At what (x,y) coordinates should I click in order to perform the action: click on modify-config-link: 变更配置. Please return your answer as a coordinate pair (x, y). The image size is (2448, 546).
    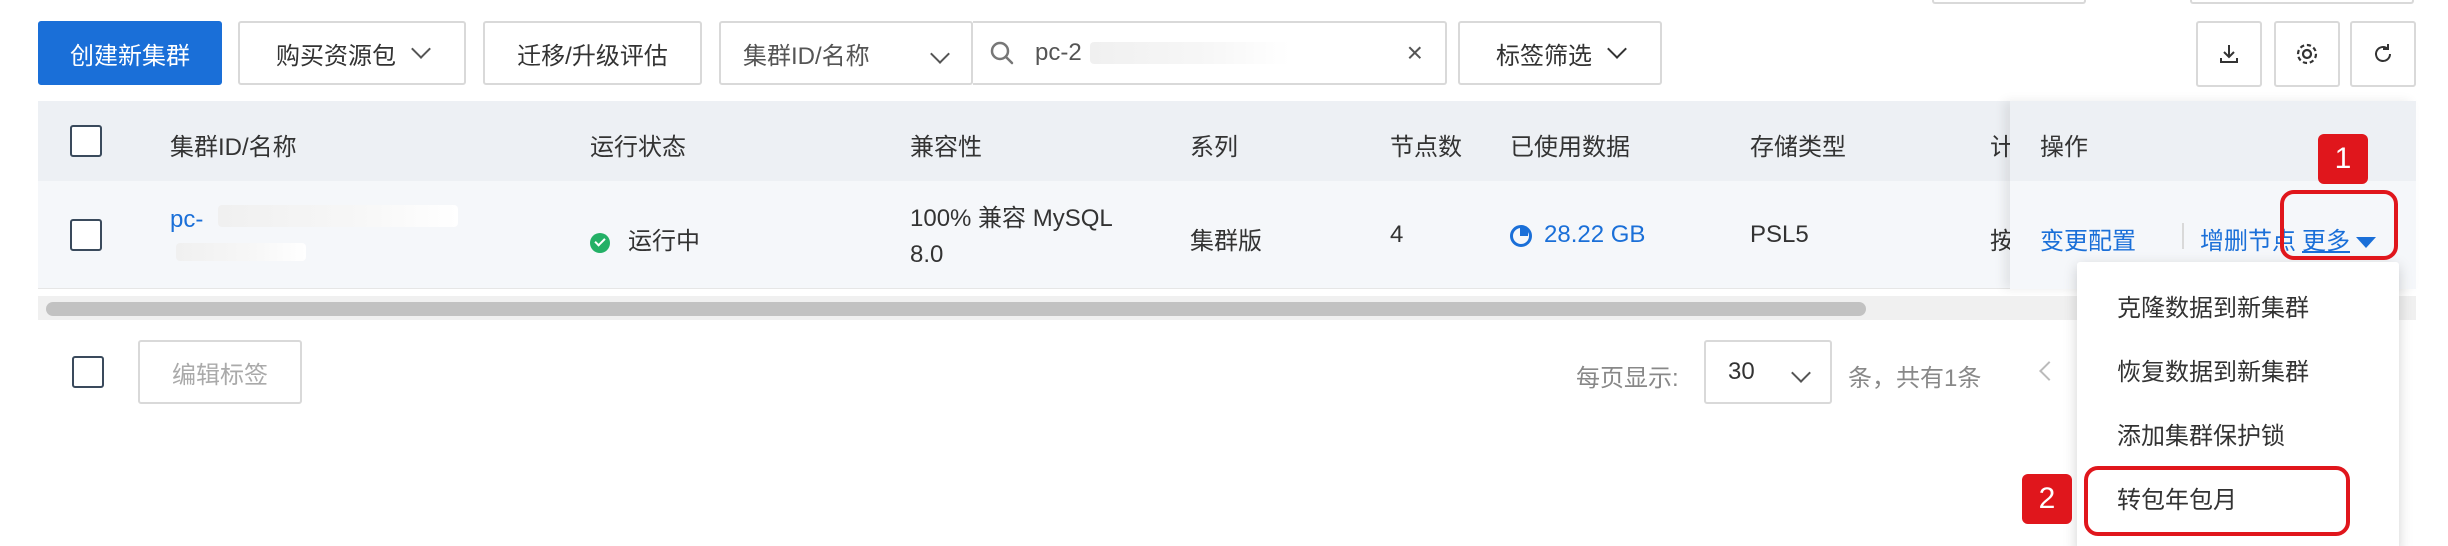
    Looking at the image, I should click on (2088, 238).